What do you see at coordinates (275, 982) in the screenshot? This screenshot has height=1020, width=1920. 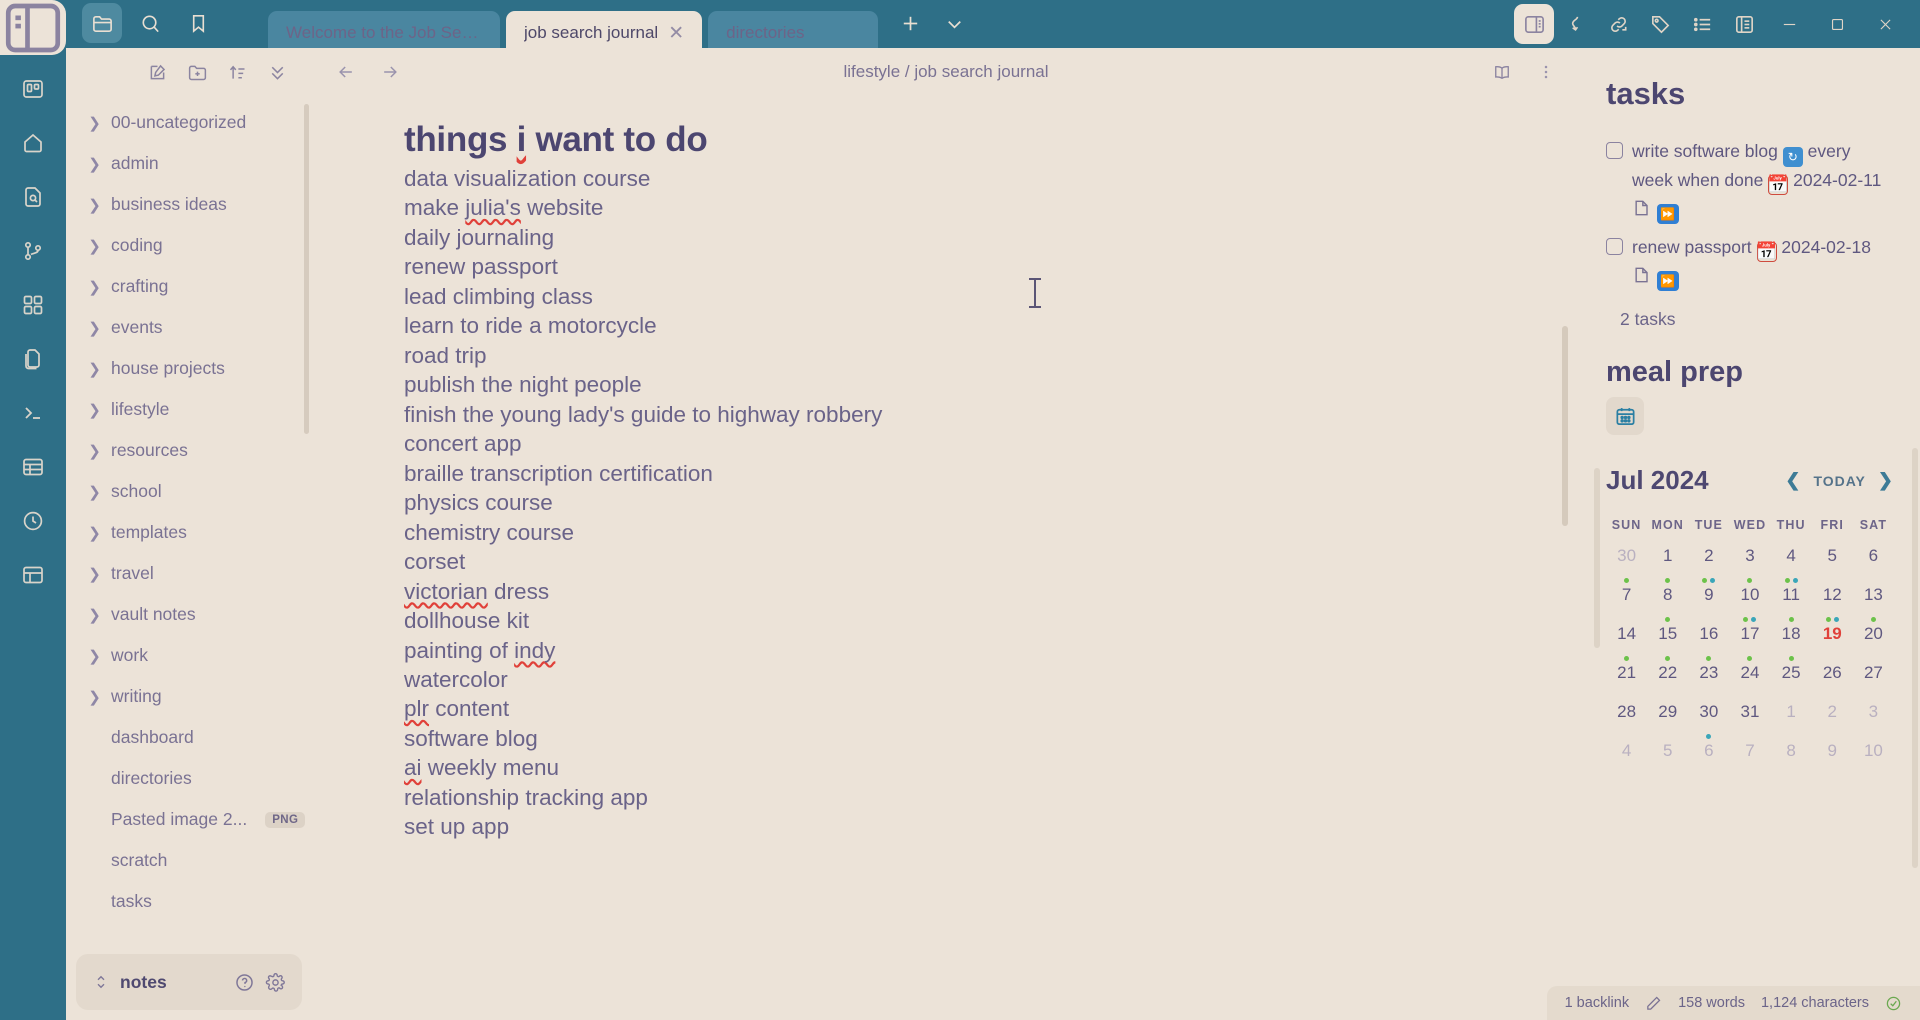 I see `settings-gear-icon` at bounding box center [275, 982].